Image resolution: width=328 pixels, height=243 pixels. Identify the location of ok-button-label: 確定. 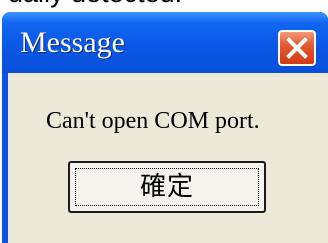
(166, 187).